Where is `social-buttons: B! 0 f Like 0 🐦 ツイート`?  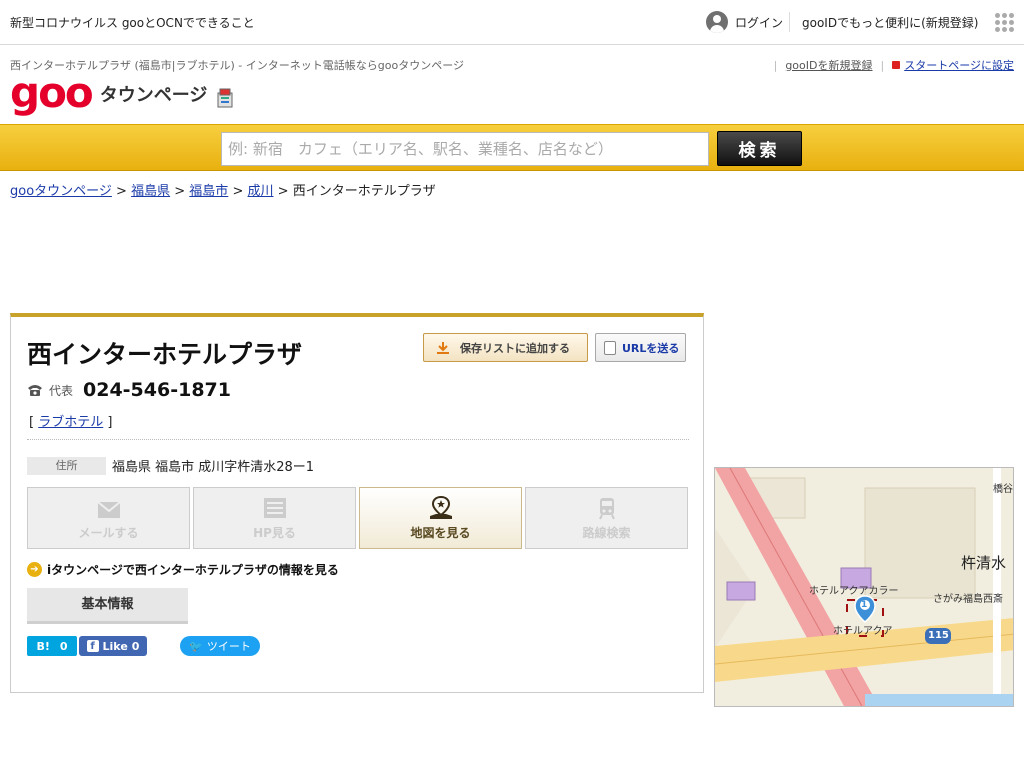 social-buttons: B! 0 f Like 0 🐦 ツイート is located at coordinates (143, 646).